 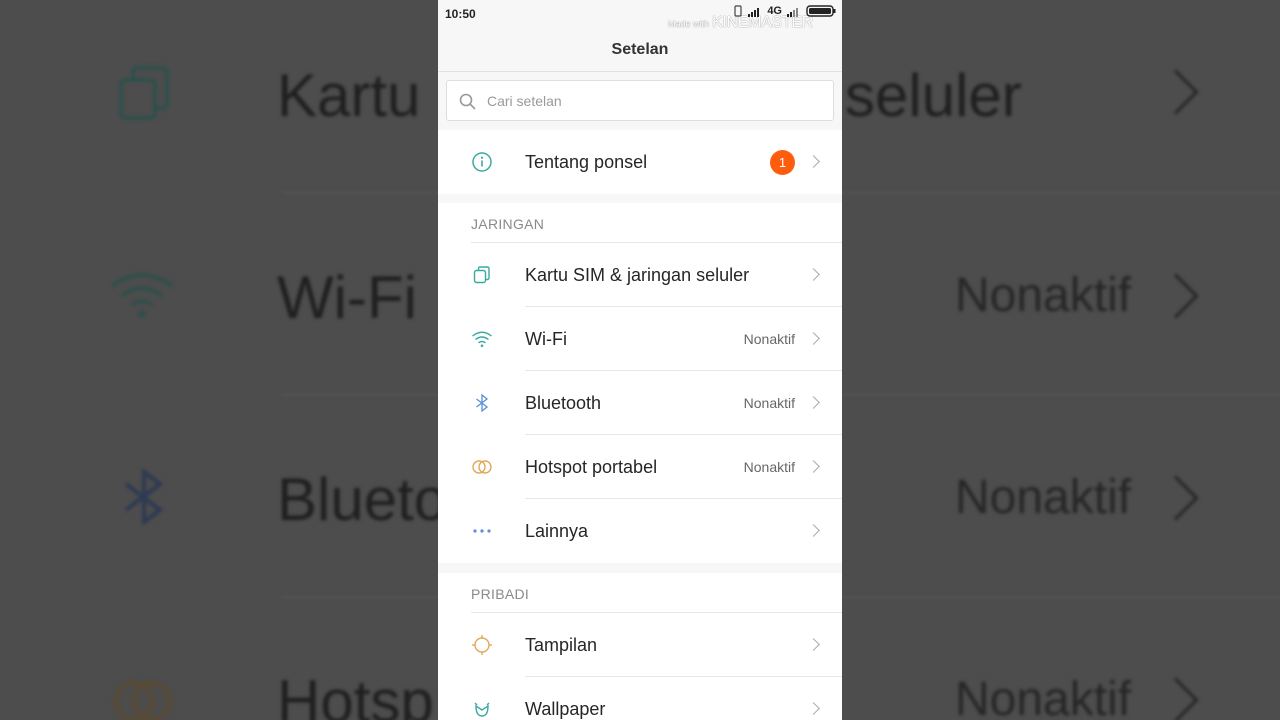 I want to click on page-title: Setelan, so click(x=640, y=49).